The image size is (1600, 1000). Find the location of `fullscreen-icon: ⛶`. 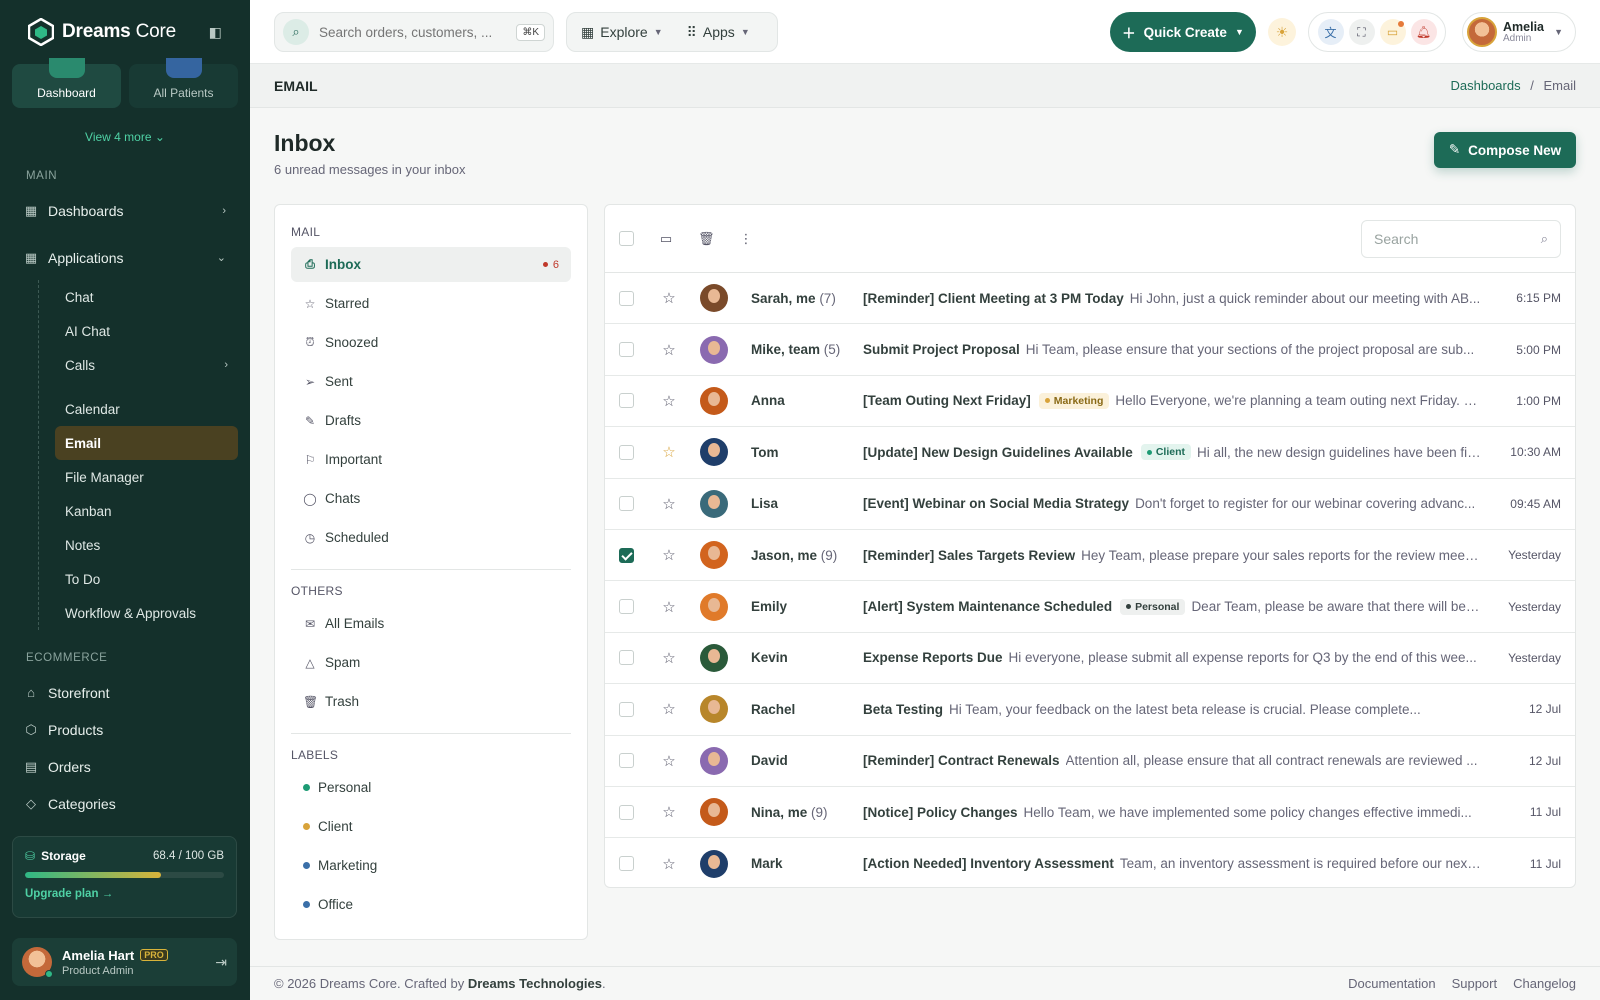

fullscreen-icon: ⛶ is located at coordinates (1361, 32).